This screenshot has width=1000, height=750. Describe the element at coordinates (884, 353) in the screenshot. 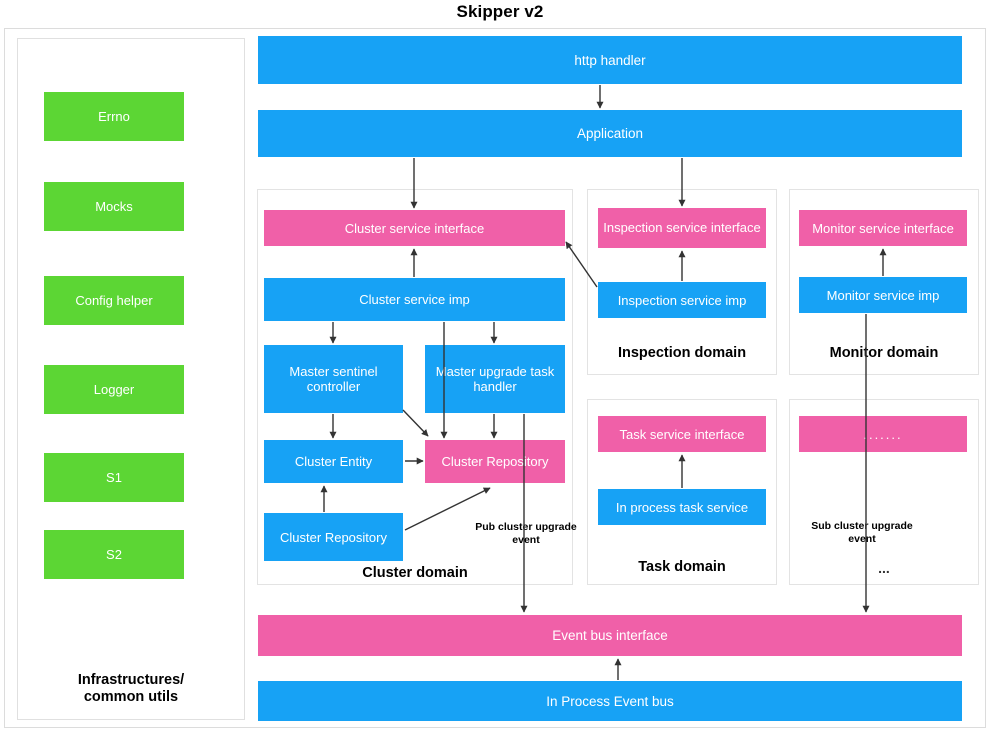

I see `monitor-domain-caption: Monitor domain` at that location.